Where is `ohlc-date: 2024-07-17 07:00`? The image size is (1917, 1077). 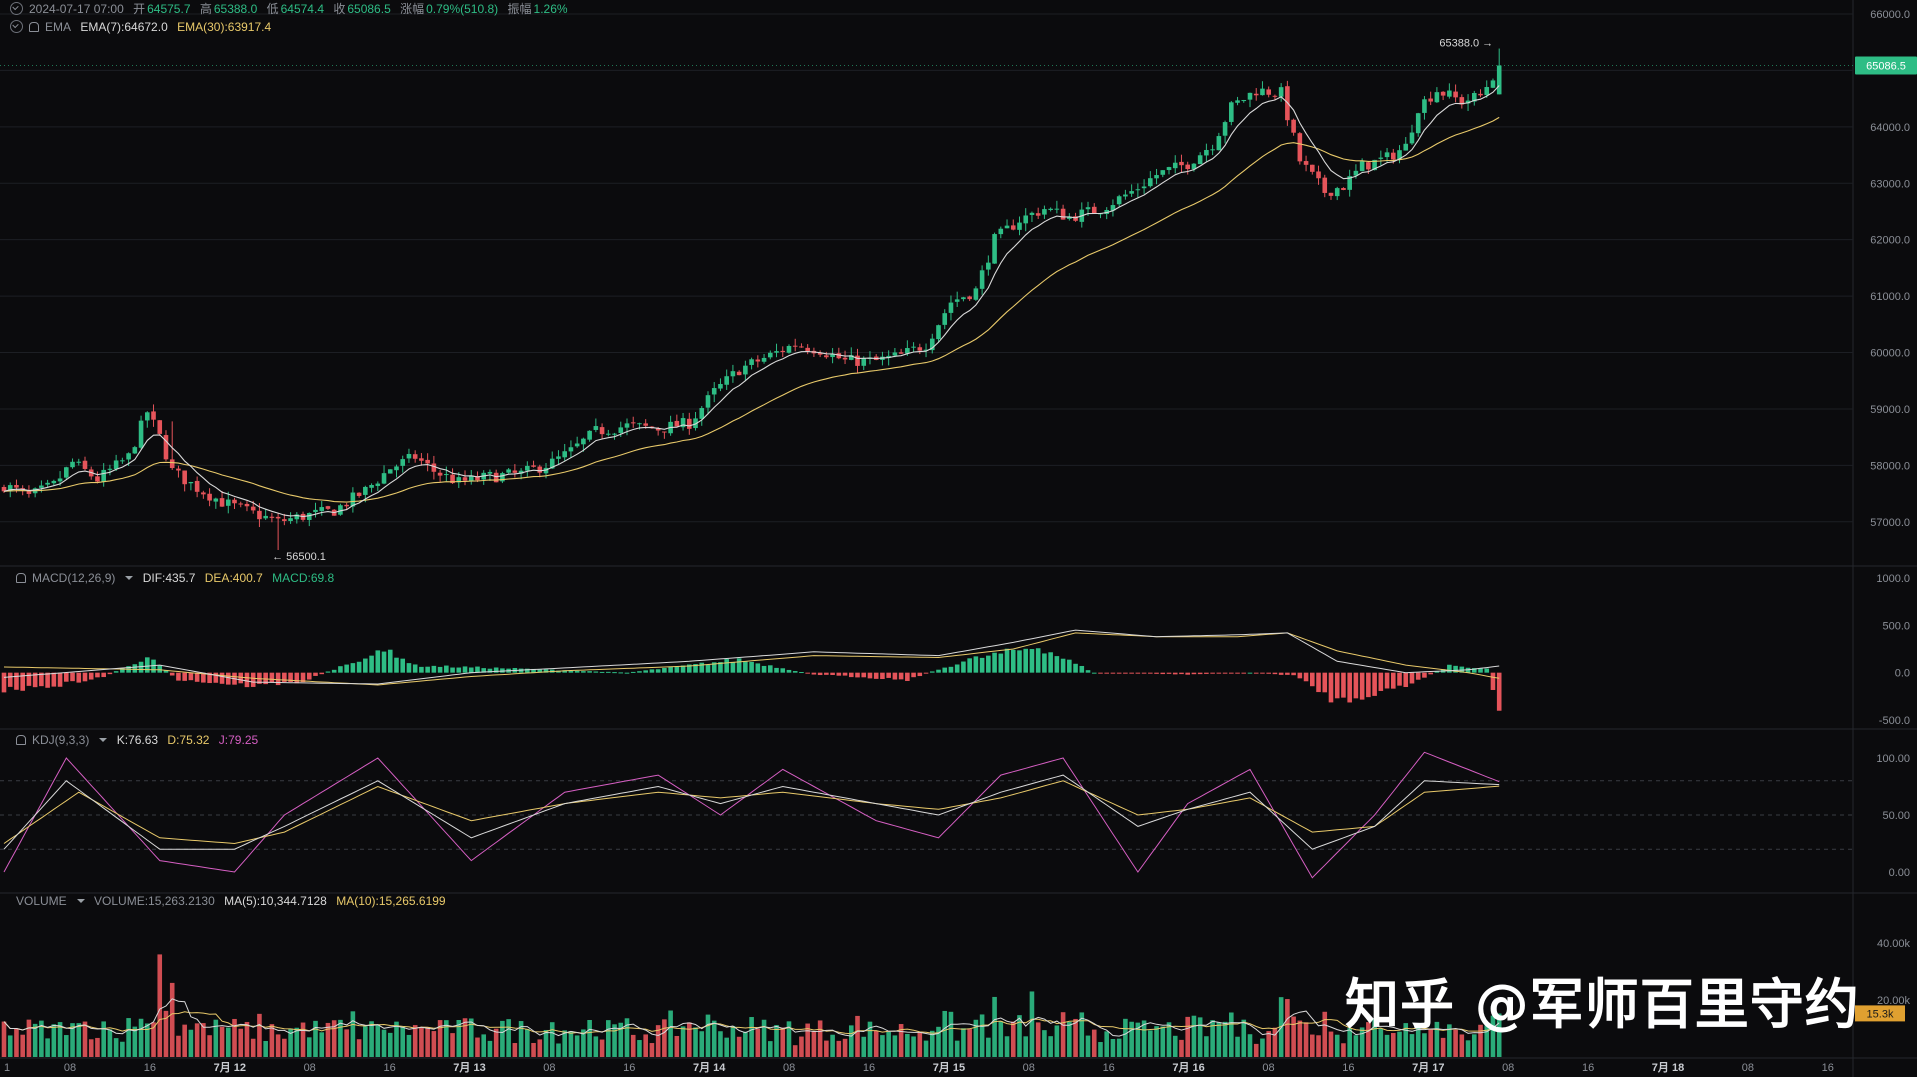
ohlc-date: 2024-07-17 07:00 is located at coordinates (76, 9).